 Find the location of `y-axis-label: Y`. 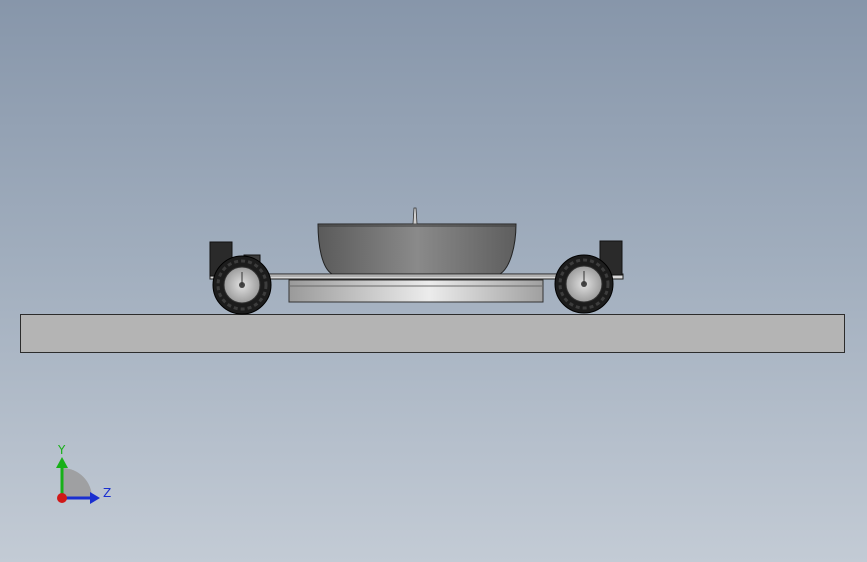

y-axis-label: Y is located at coordinates (61, 450).